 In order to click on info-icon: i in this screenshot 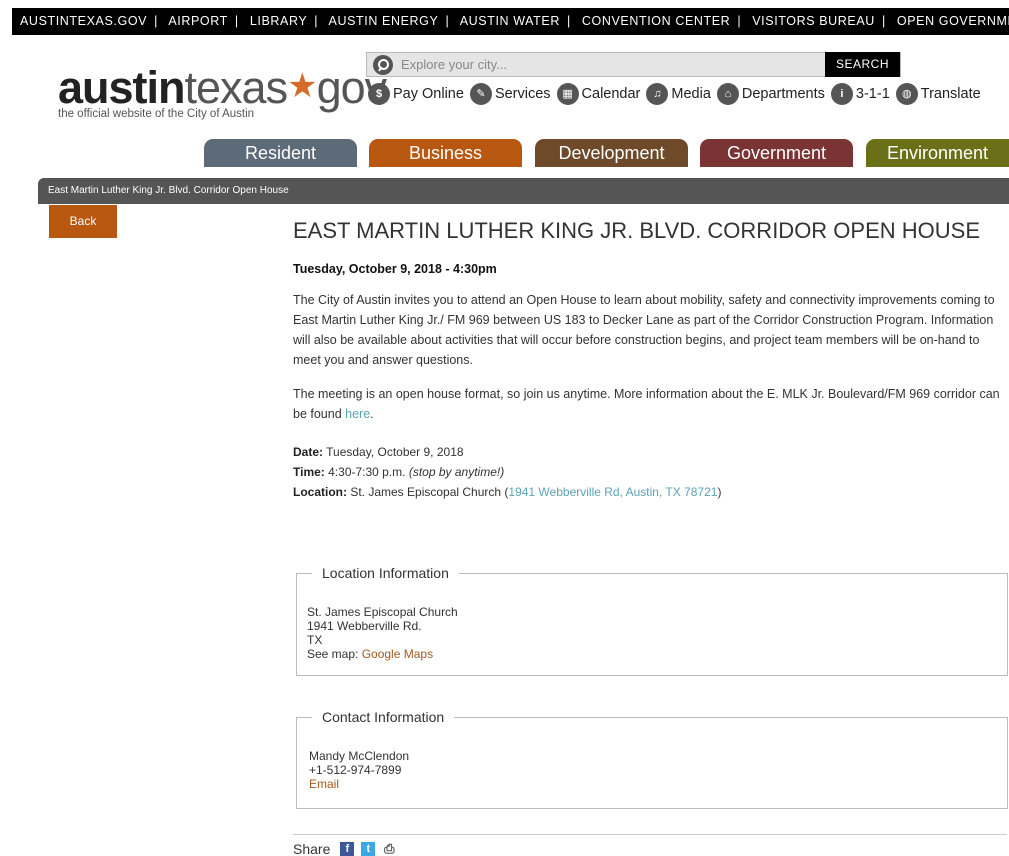, I will do `click(841, 94)`.